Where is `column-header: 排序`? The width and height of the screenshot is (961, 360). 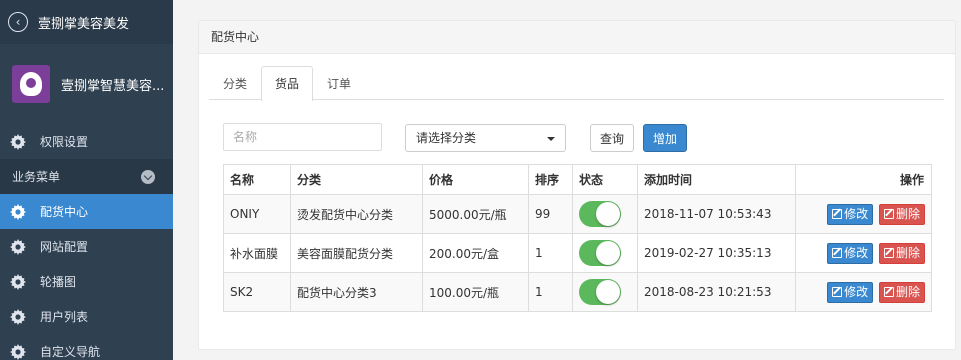
column-header: 排序 is located at coordinates (550, 179).